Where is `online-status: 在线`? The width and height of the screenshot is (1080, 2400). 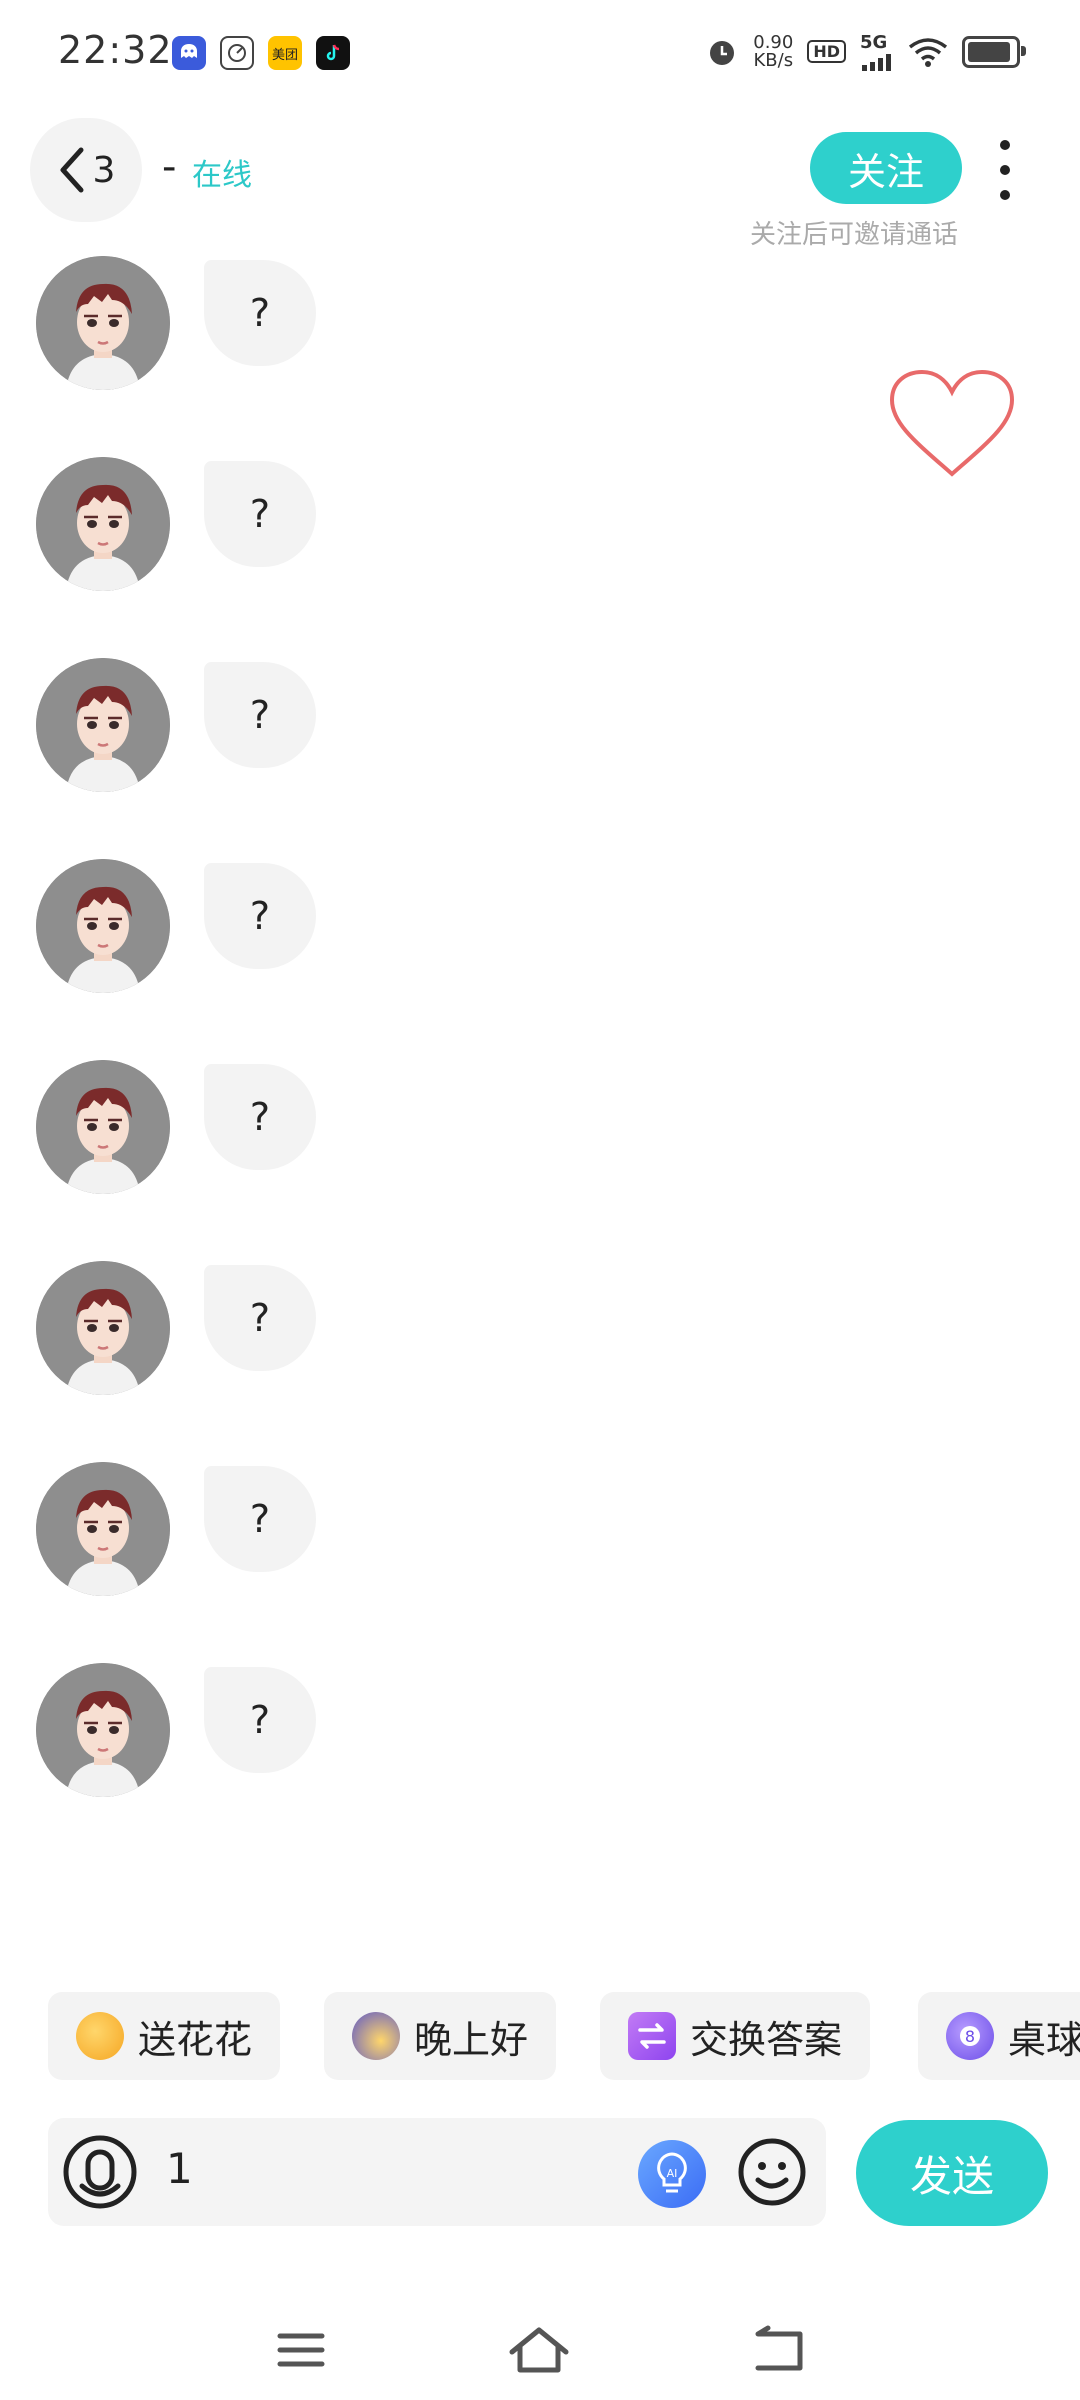
online-status: 在线 is located at coordinates (222, 175).